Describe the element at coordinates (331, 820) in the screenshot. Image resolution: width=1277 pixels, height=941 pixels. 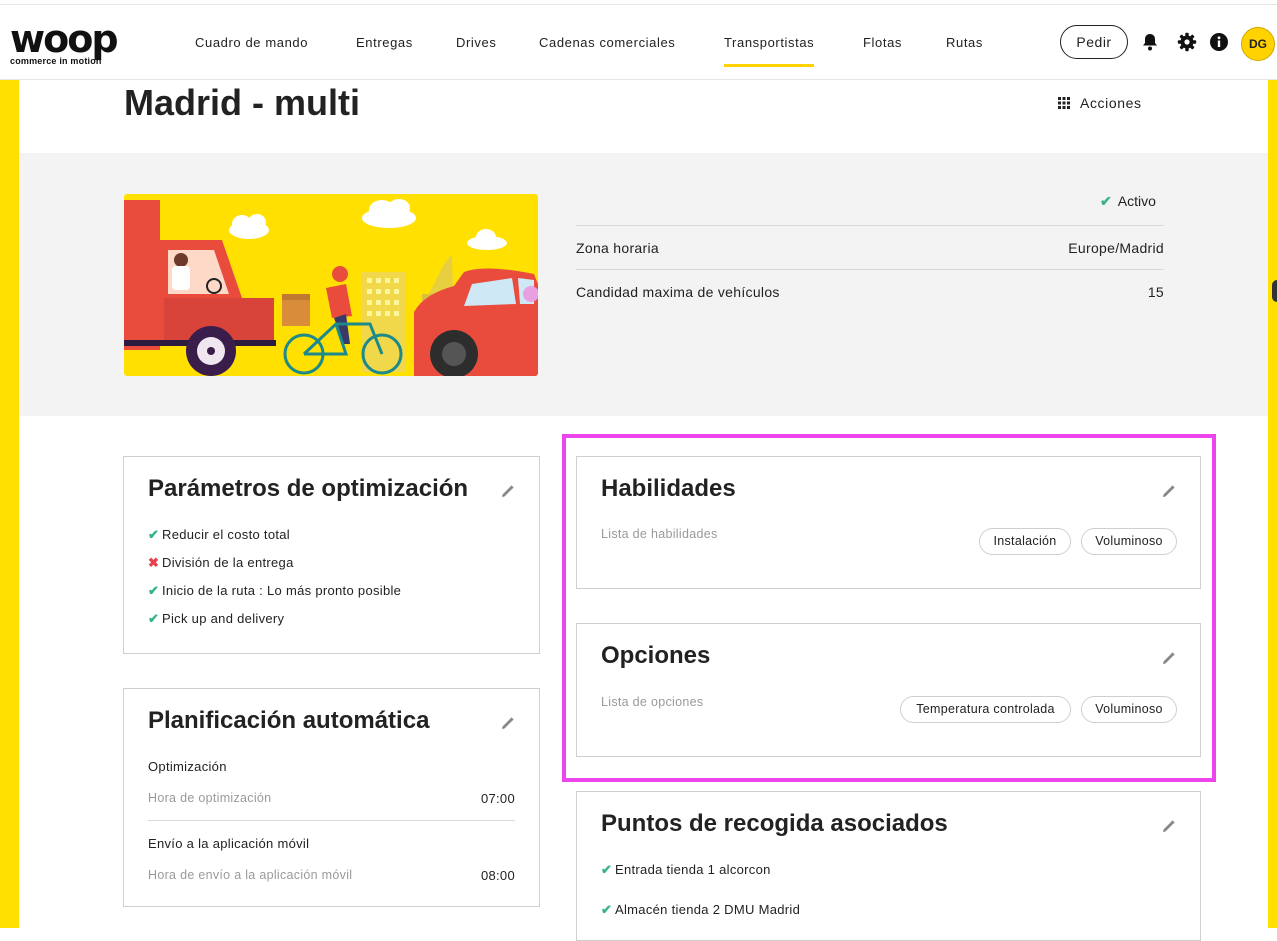
I see `divider` at that location.